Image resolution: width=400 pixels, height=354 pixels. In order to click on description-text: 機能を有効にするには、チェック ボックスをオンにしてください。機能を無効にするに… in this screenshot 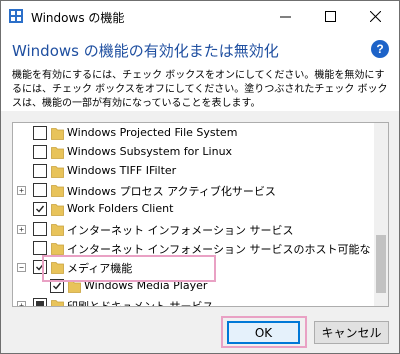, I will do `click(200, 89)`.